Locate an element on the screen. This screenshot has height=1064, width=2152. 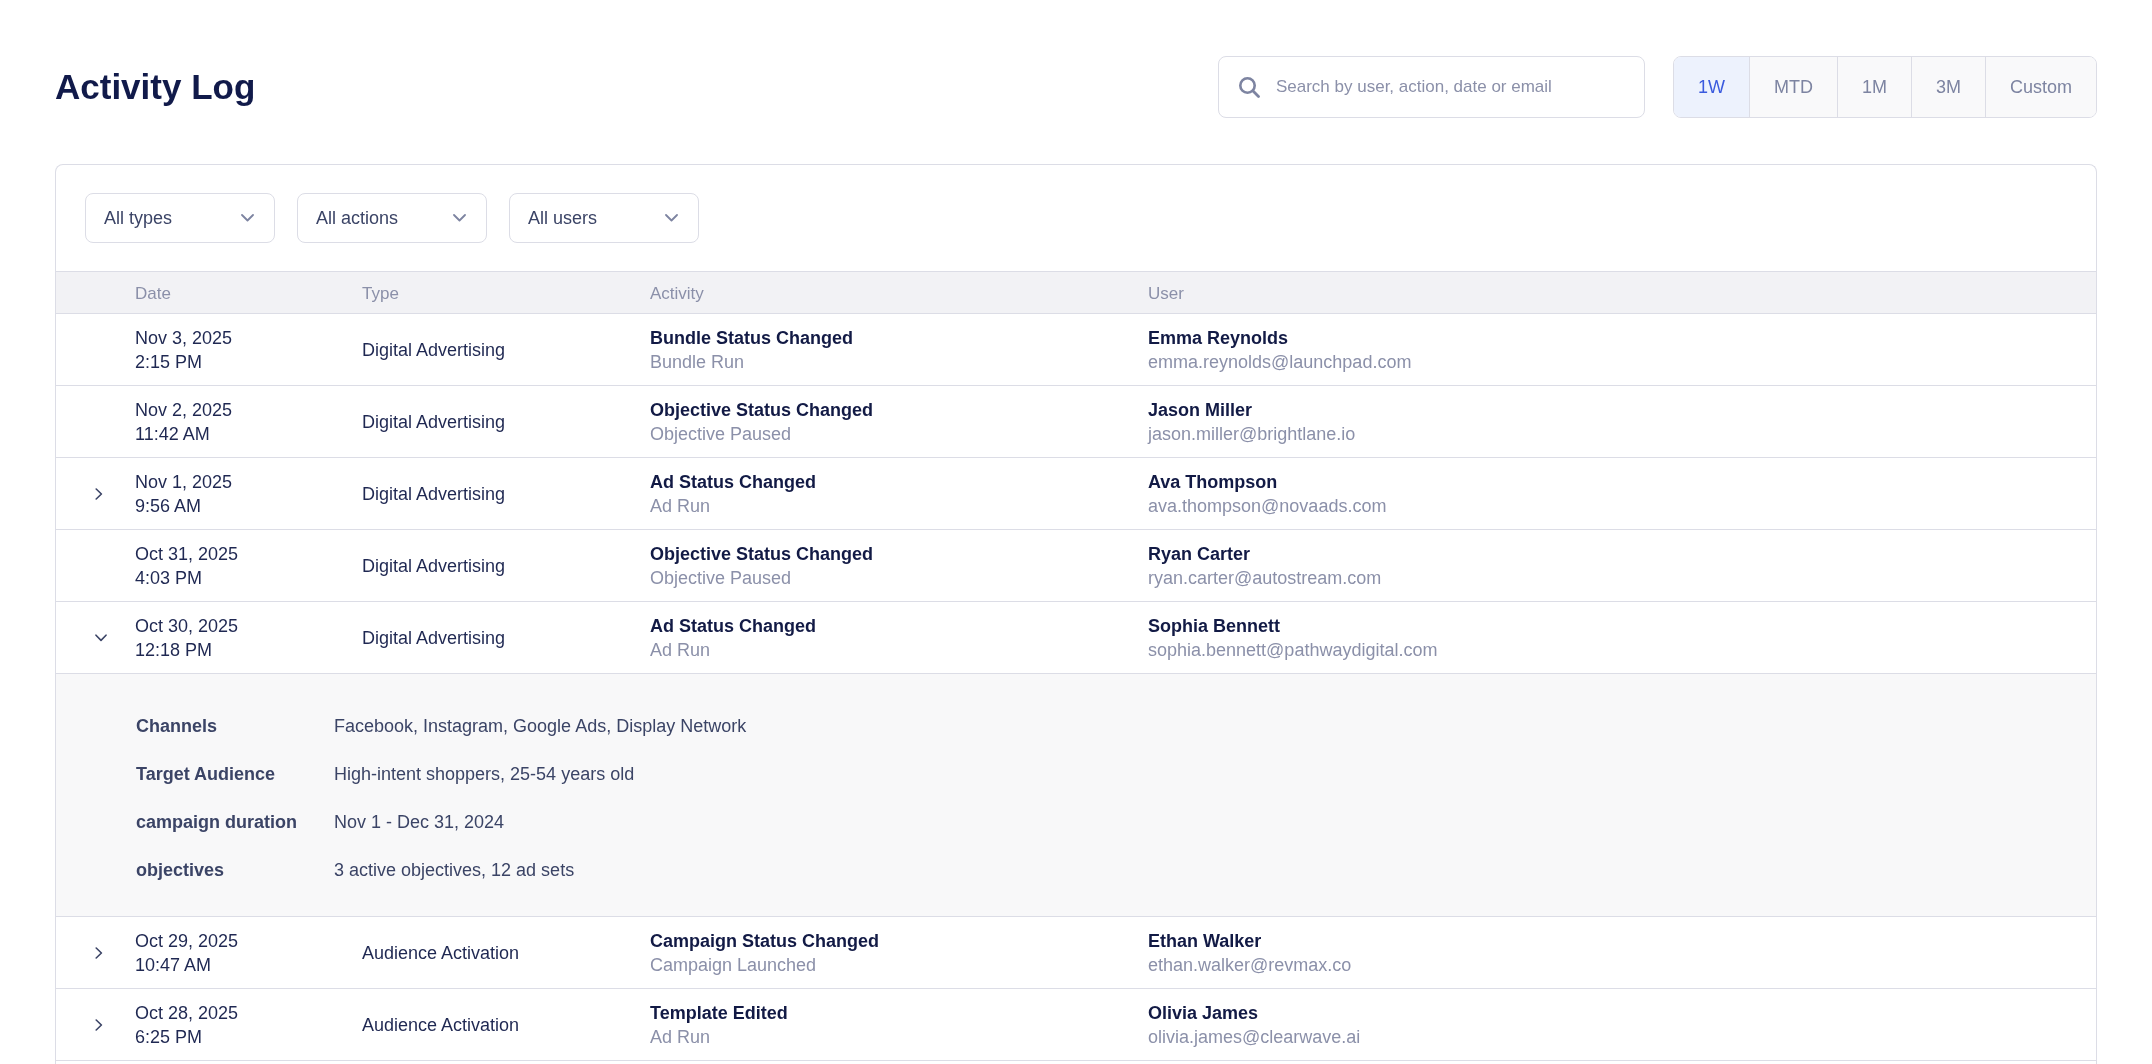
user-name: Olivia James is located at coordinates (1203, 1013).